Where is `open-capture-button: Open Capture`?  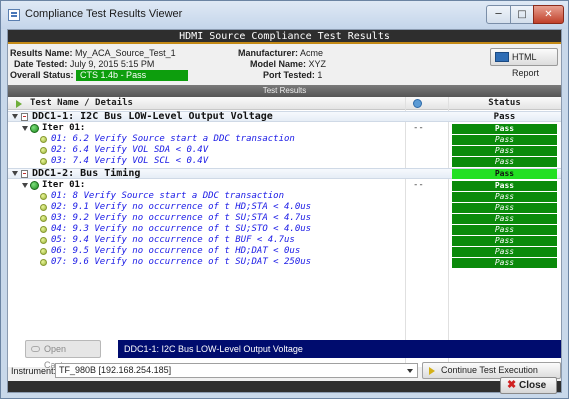
open-capture-button: Open Capture is located at coordinates (63, 355).